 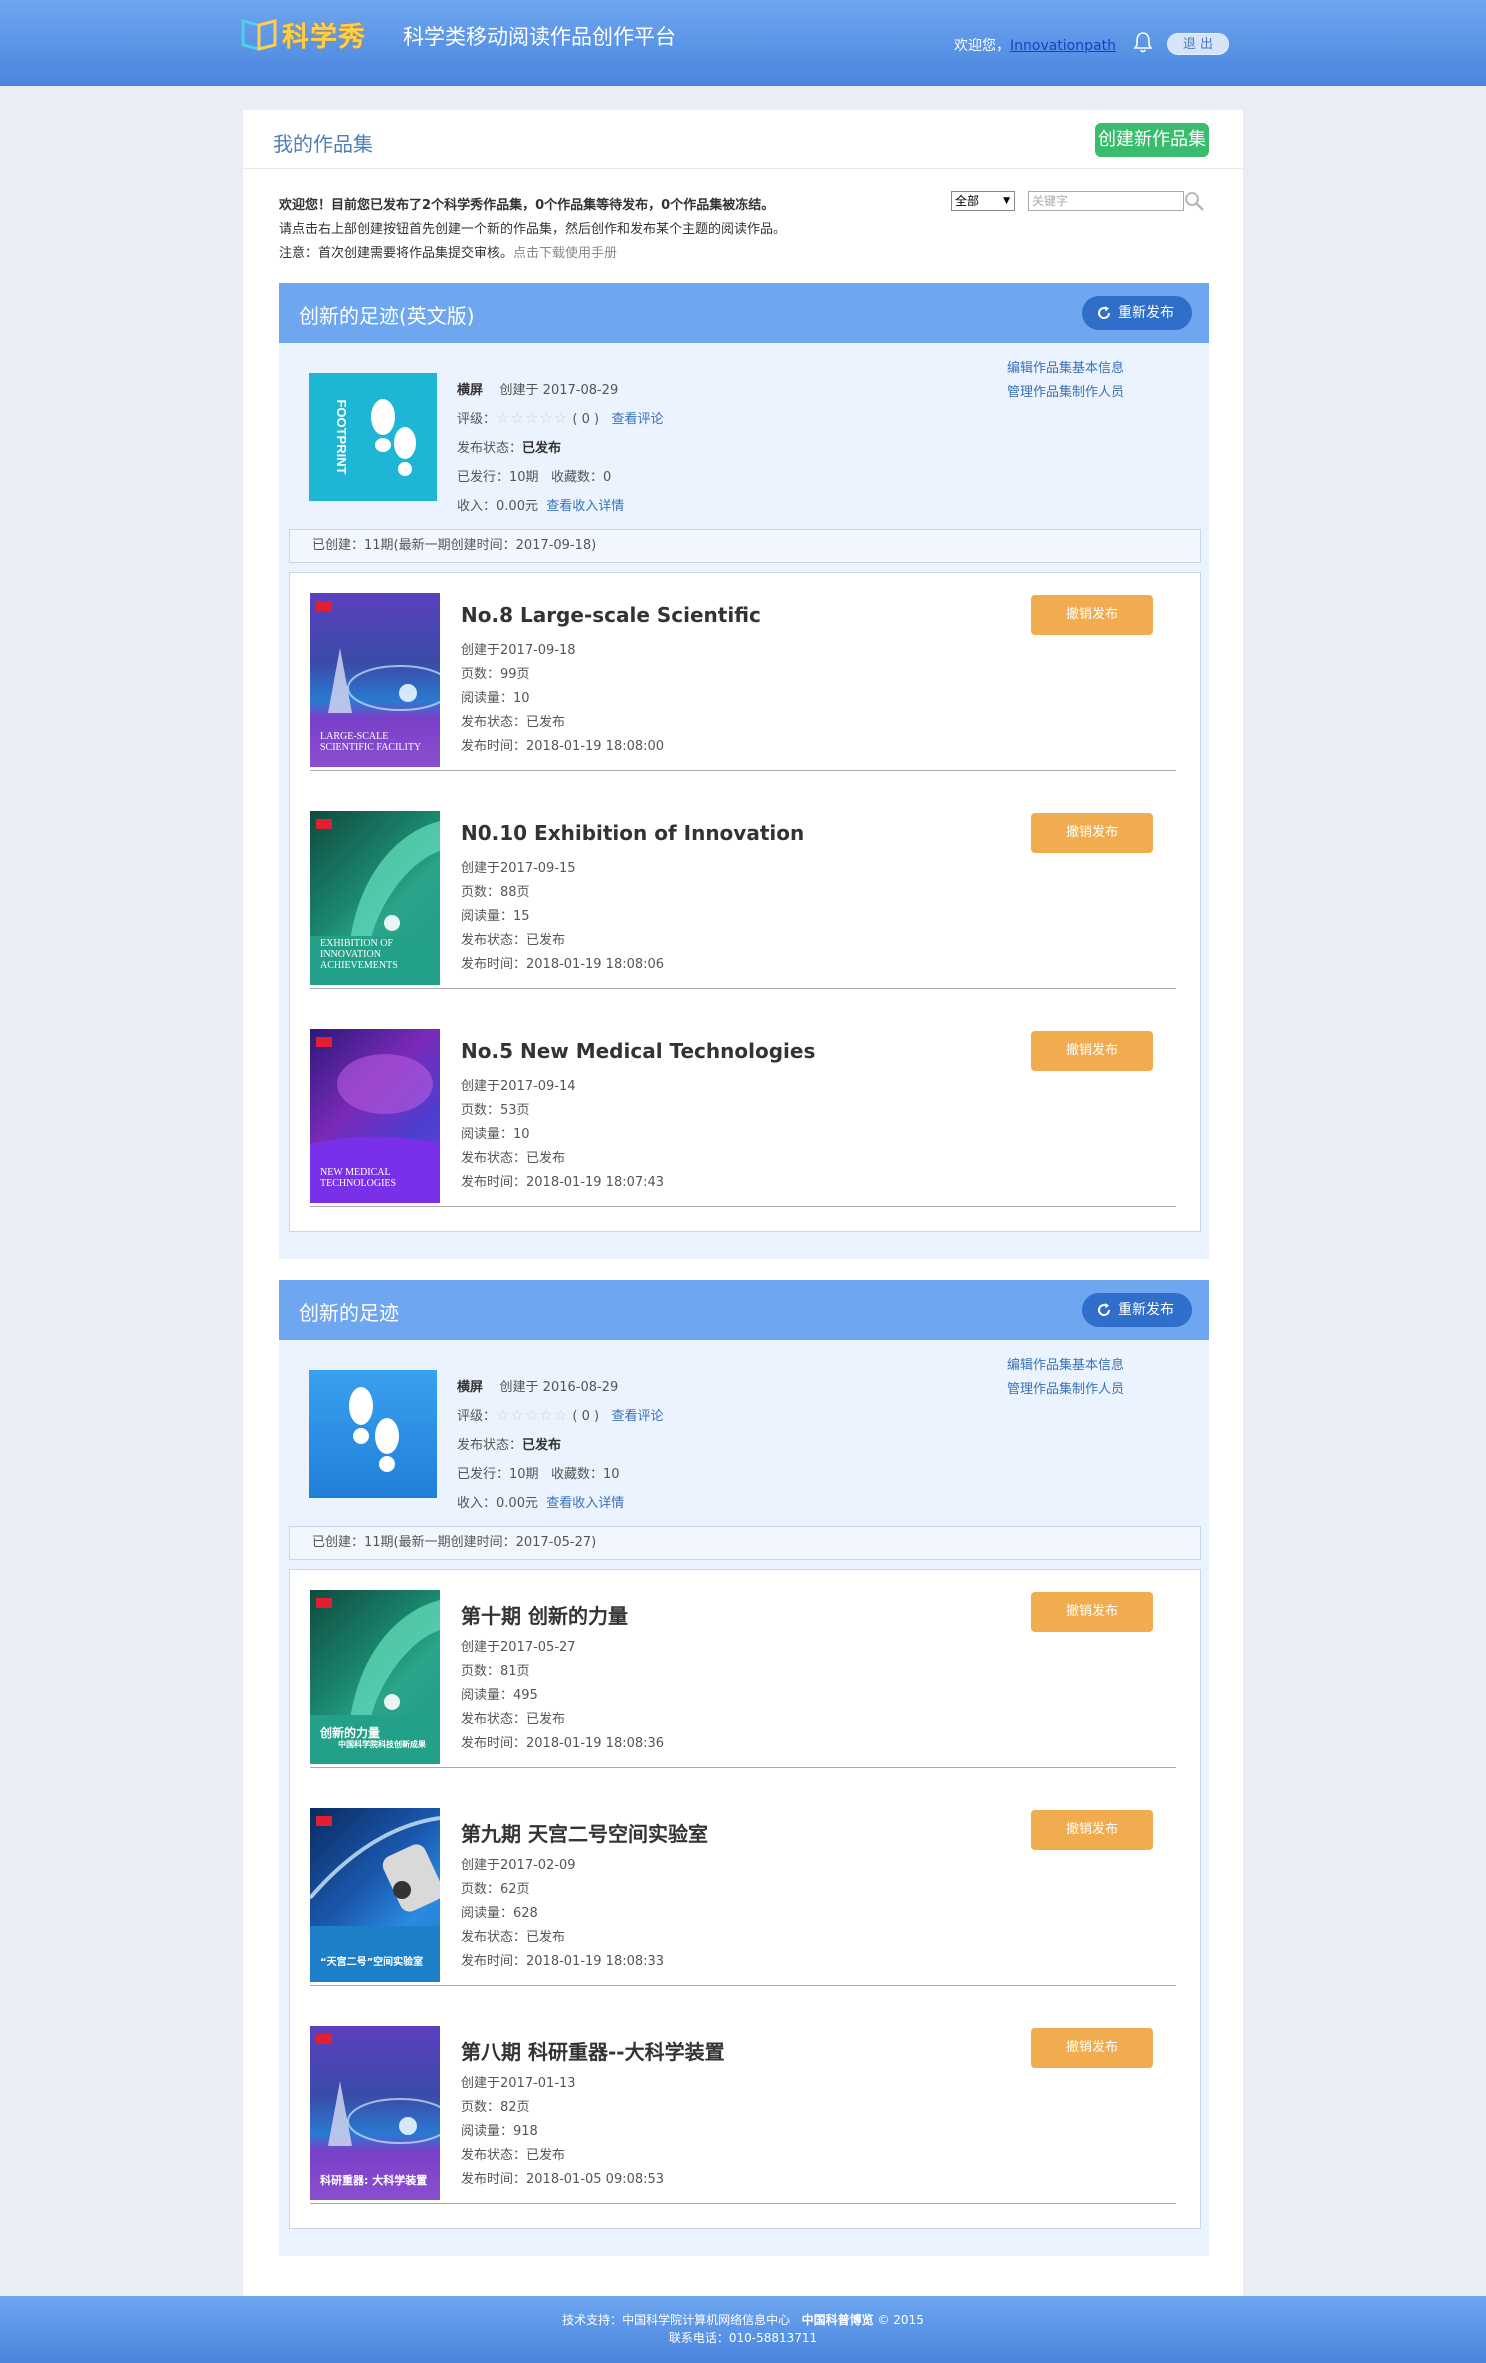 I want to click on welcome-text: 欢迎您，Innovationpath, so click(x=1035, y=45).